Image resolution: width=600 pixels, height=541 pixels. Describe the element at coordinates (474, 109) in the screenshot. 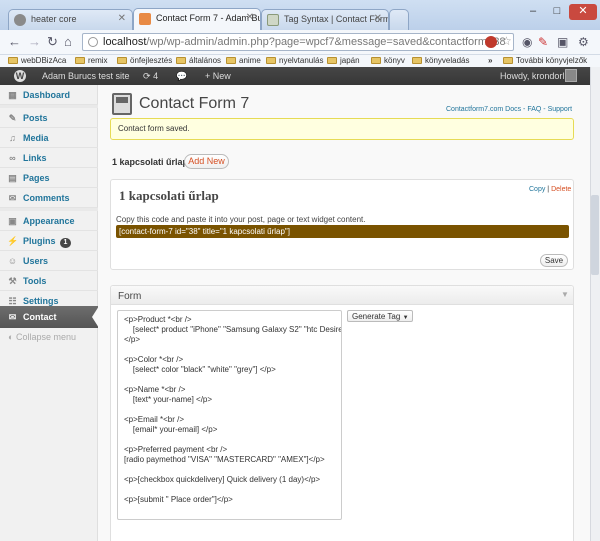

I see `contactform7-link: Contactform7.com` at that location.